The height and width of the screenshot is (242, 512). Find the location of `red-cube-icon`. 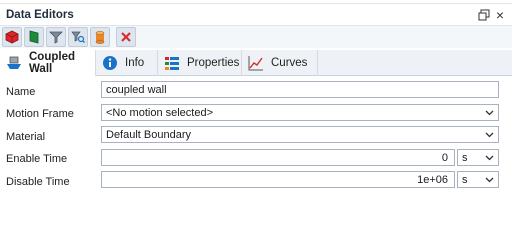

red-cube-icon is located at coordinates (12, 37).